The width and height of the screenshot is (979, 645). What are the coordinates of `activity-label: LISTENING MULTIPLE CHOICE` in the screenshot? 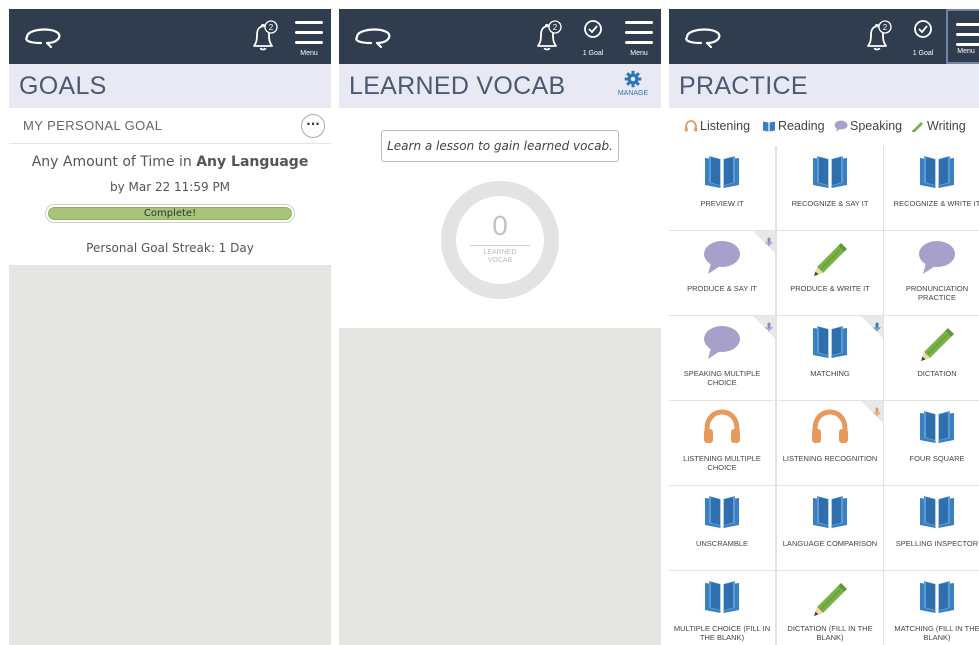 It's located at (722, 463).